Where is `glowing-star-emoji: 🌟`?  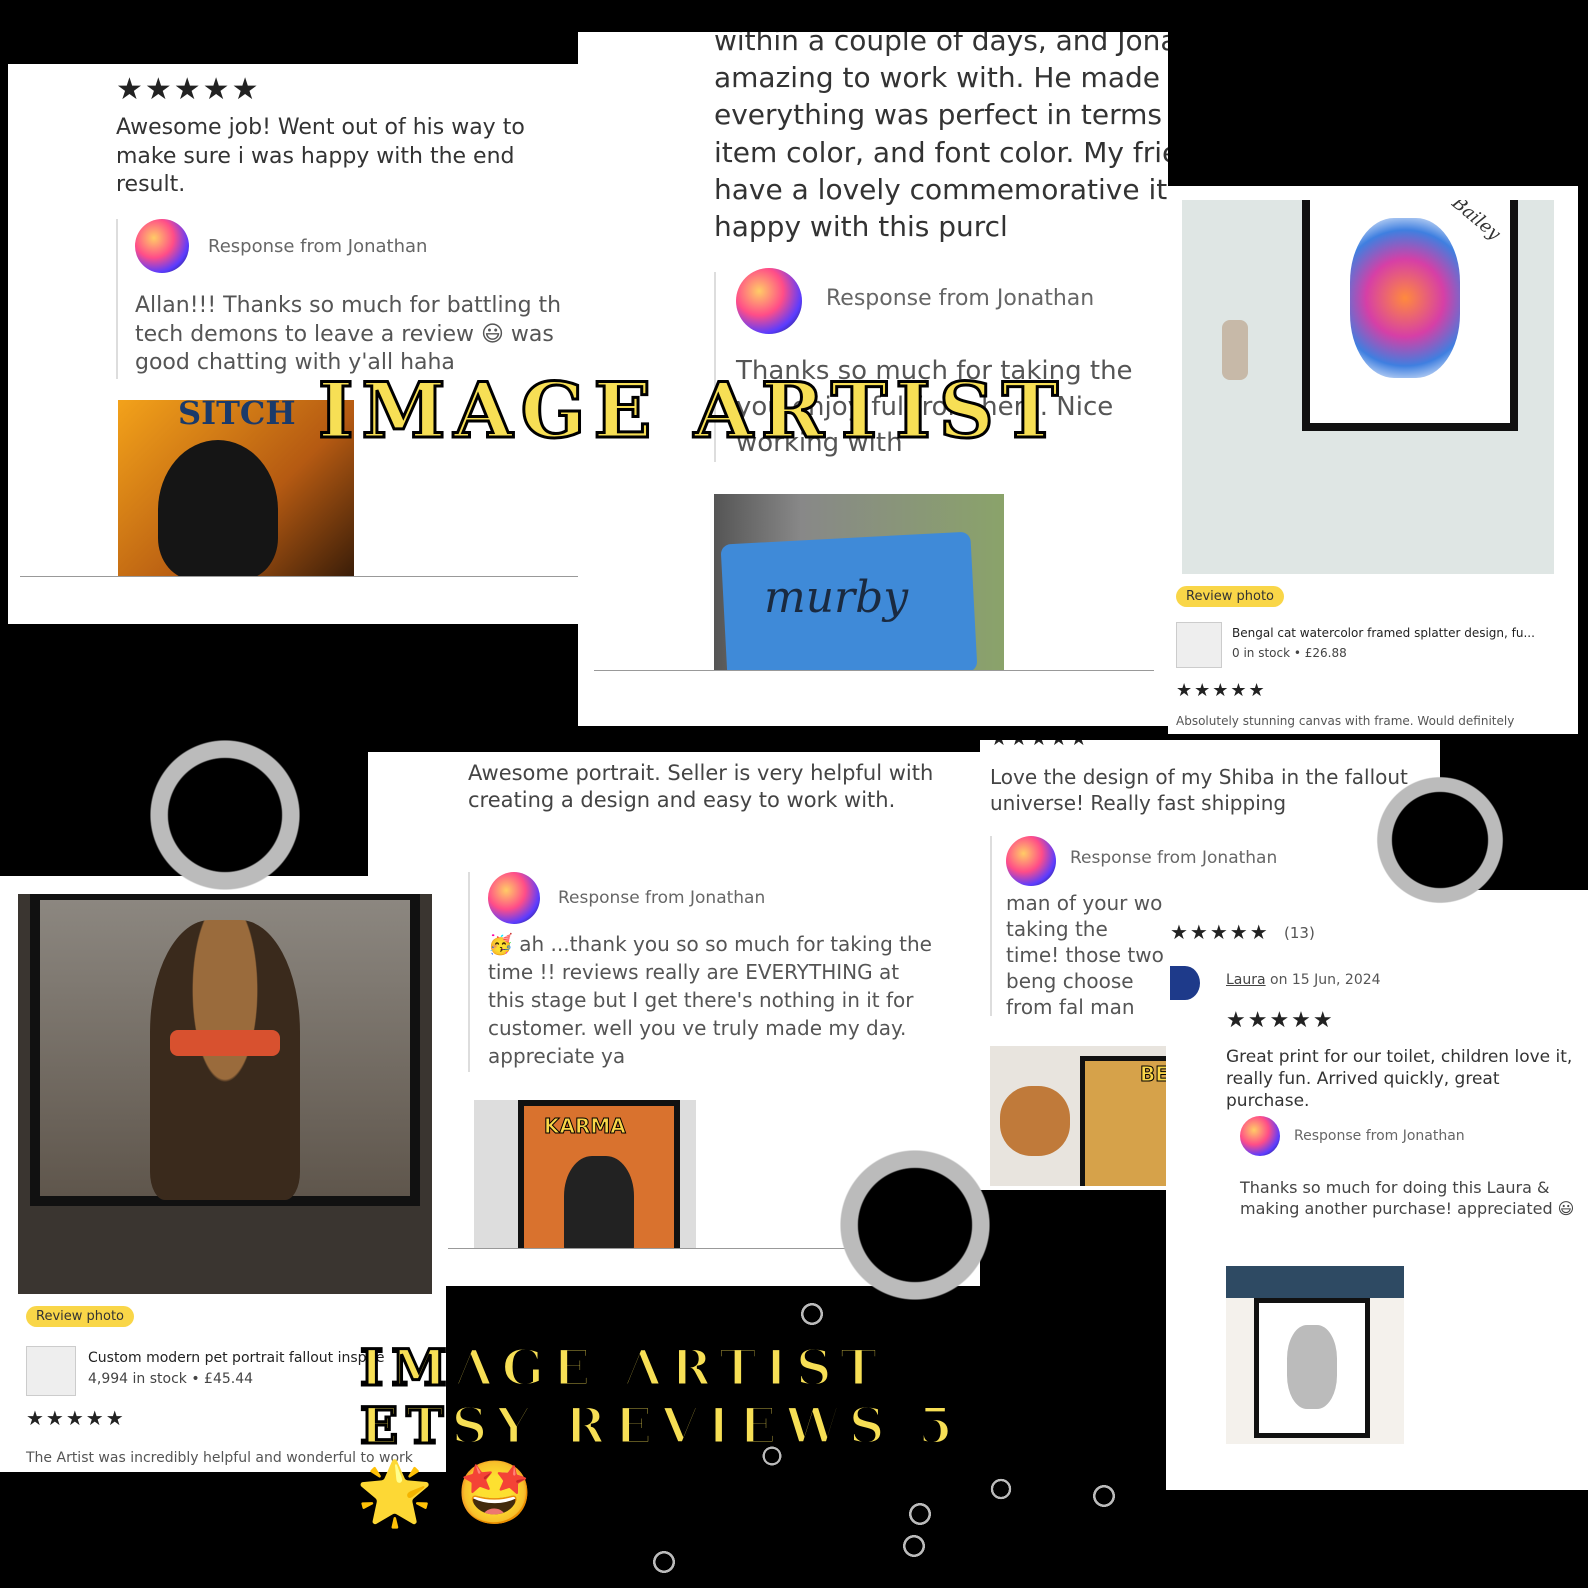 glowing-star-emoji: 🌟 is located at coordinates (395, 1492).